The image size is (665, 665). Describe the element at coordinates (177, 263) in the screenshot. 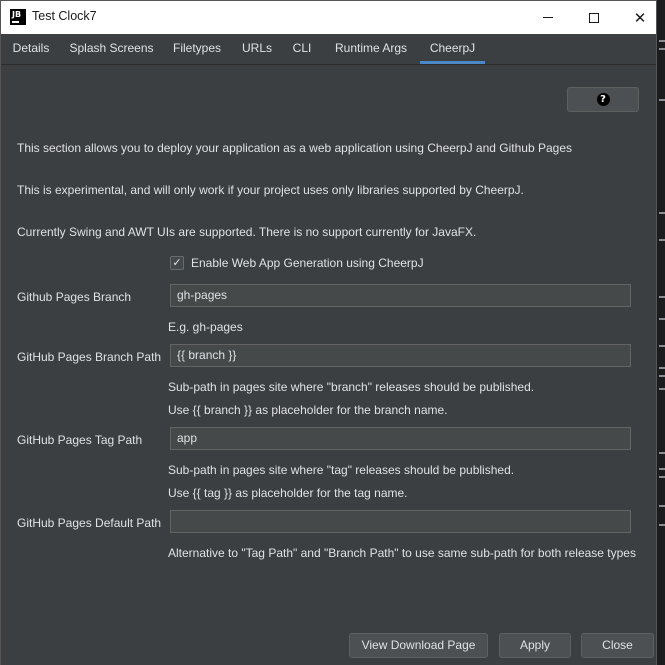

I see `enable-webapp-checkbox: ✓` at that location.